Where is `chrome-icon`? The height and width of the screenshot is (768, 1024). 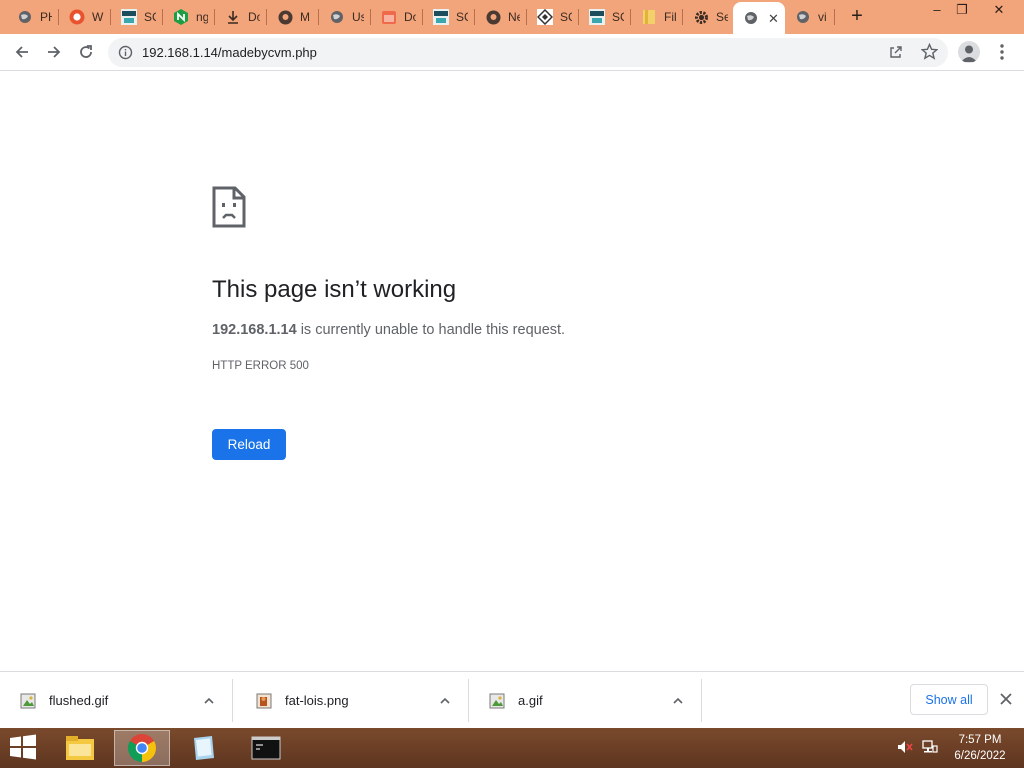
chrome-icon is located at coordinates (142, 748).